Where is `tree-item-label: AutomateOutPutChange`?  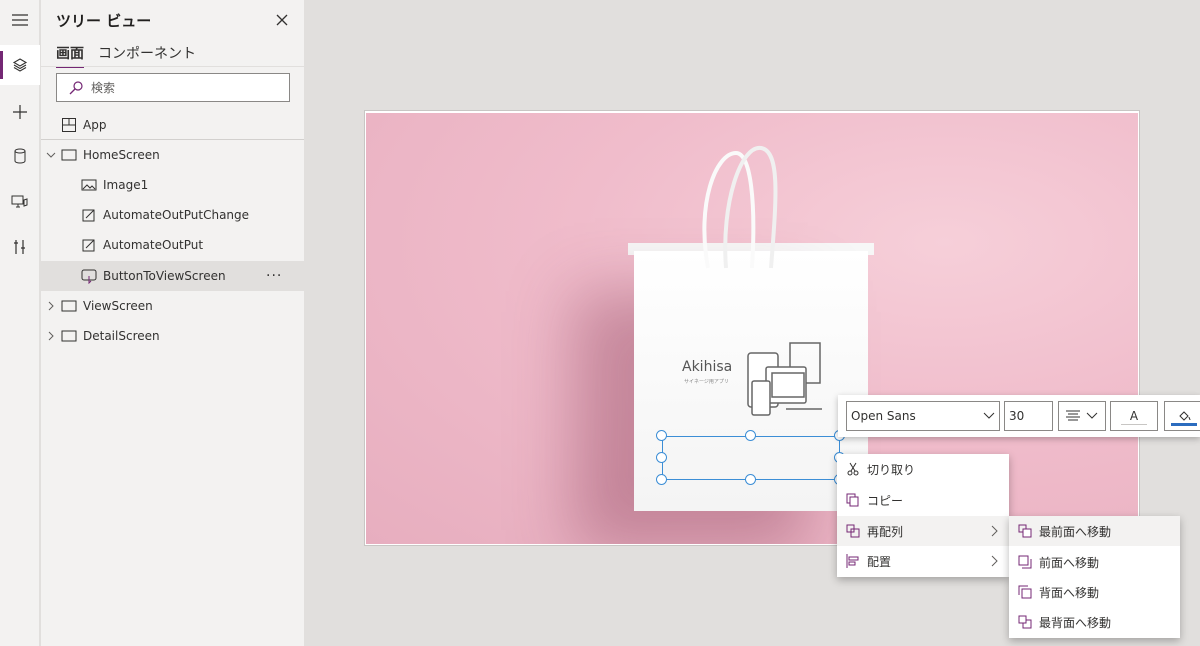 tree-item-label: AutomateOutPutChange is located at coordinates (176, 215).